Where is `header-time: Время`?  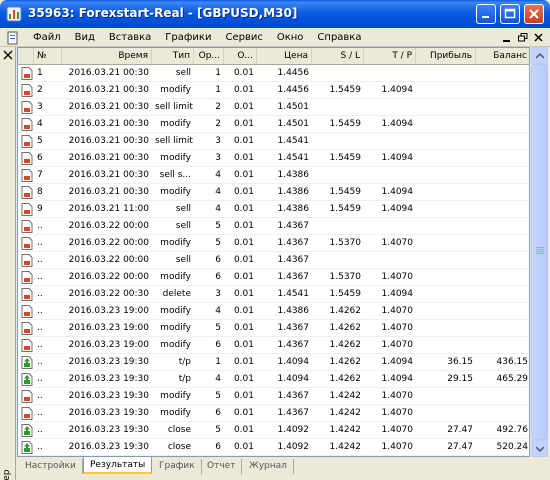 header-time: Время is located at coordinates (107, 56).